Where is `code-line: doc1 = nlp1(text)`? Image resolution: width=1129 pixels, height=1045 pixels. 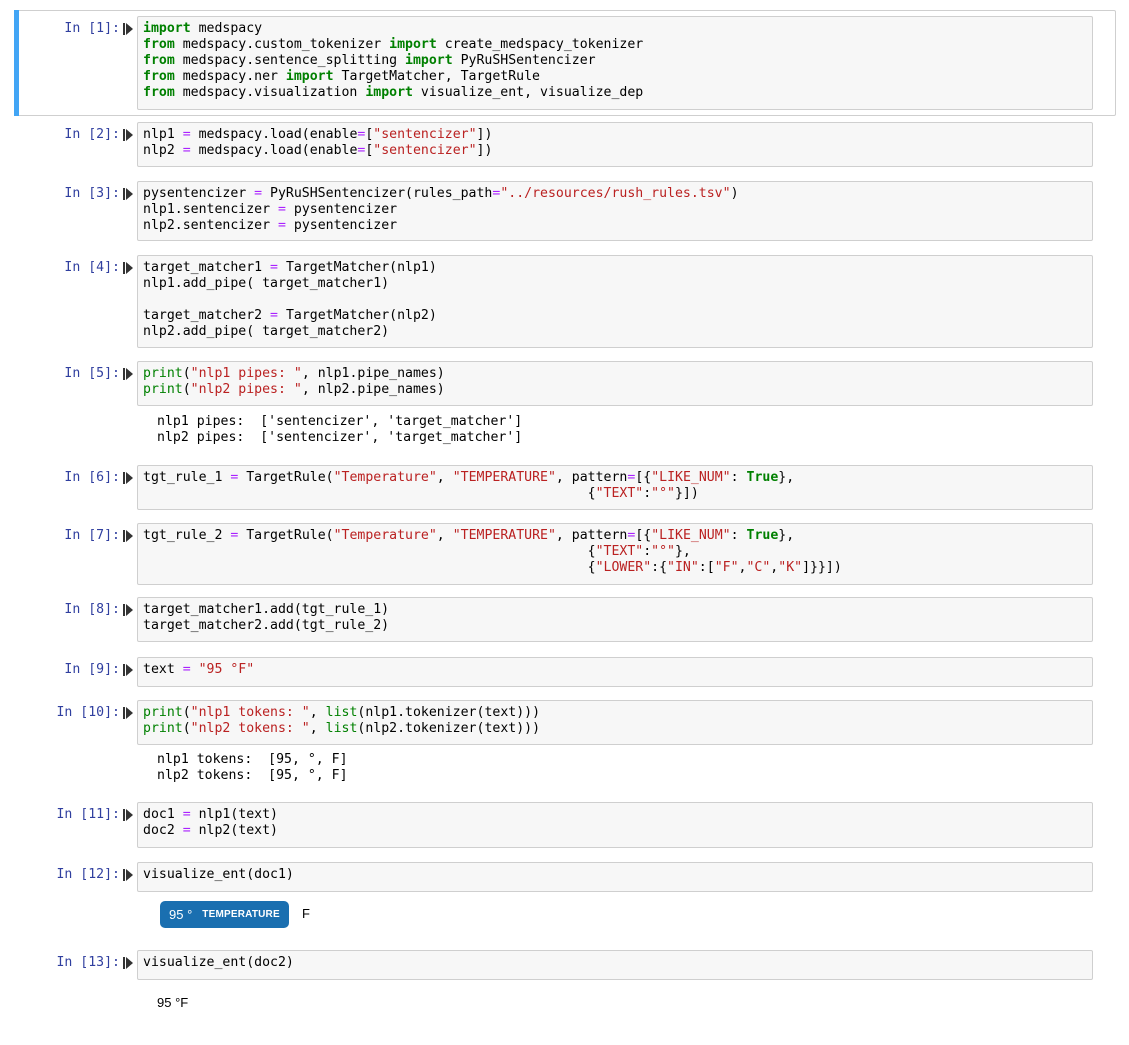 code-line: doc1 = nlp1(text) is located at coordinates (615, 815).